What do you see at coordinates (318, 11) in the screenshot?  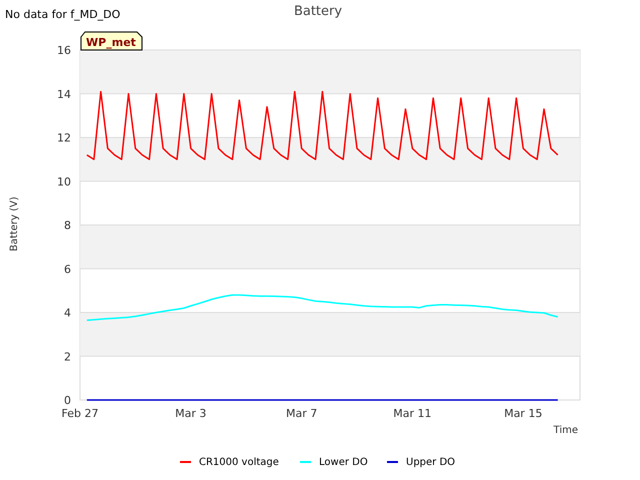 I see `chart-title: Battery` at bounding box center [318, 11].